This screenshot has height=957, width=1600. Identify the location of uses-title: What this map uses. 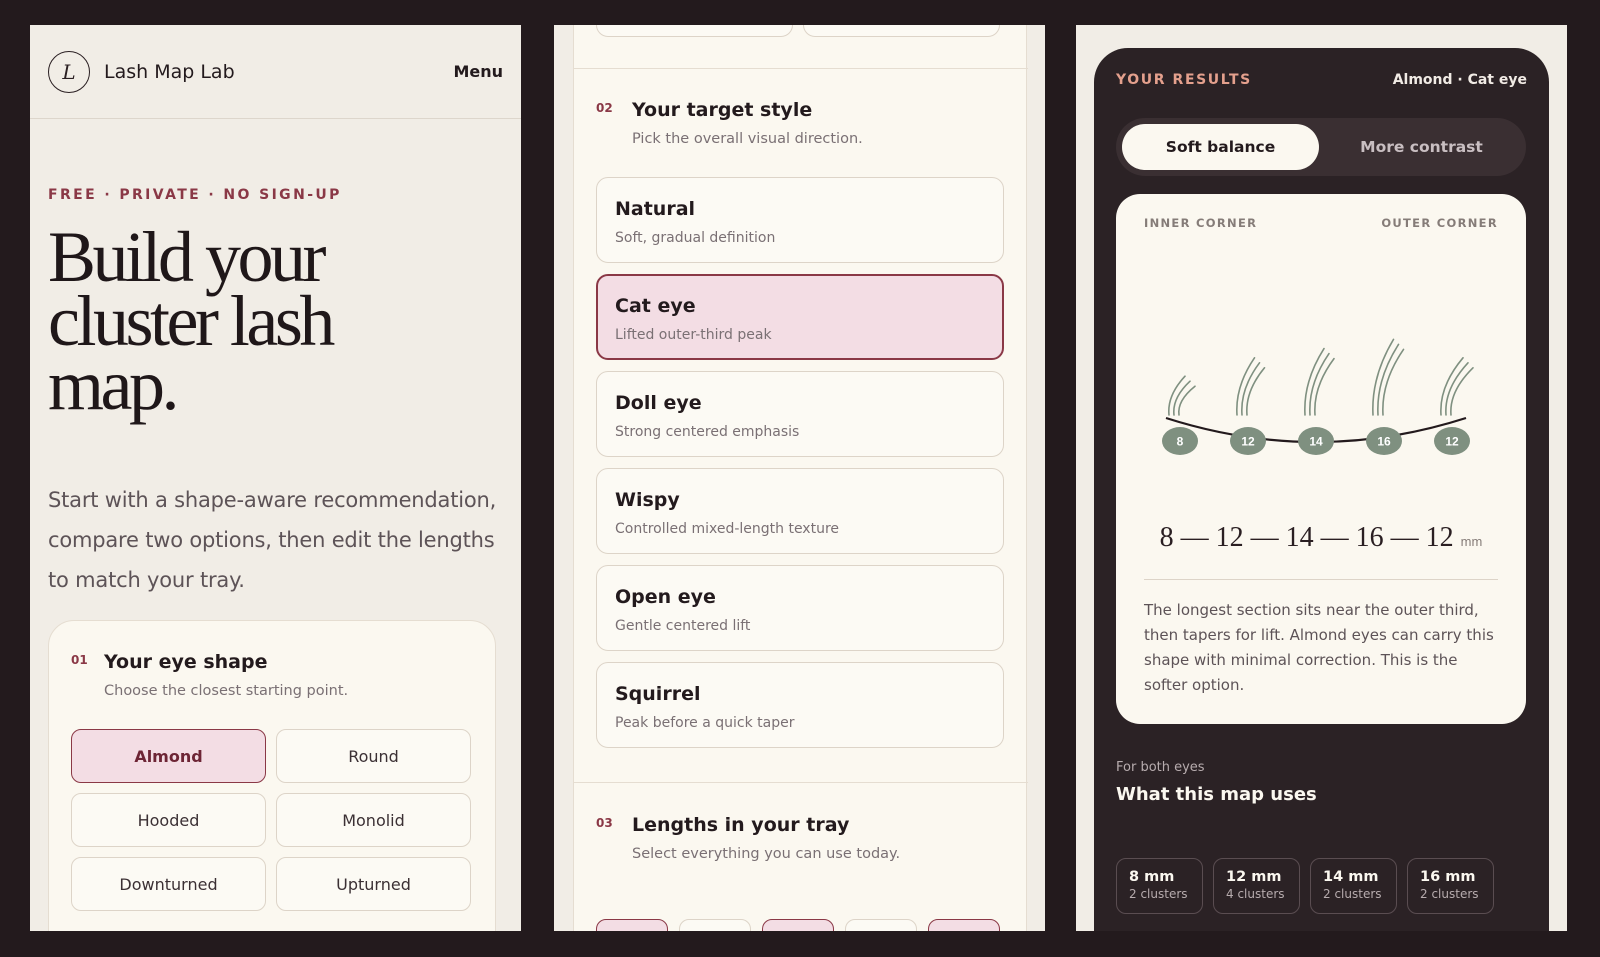
(1216, 794).